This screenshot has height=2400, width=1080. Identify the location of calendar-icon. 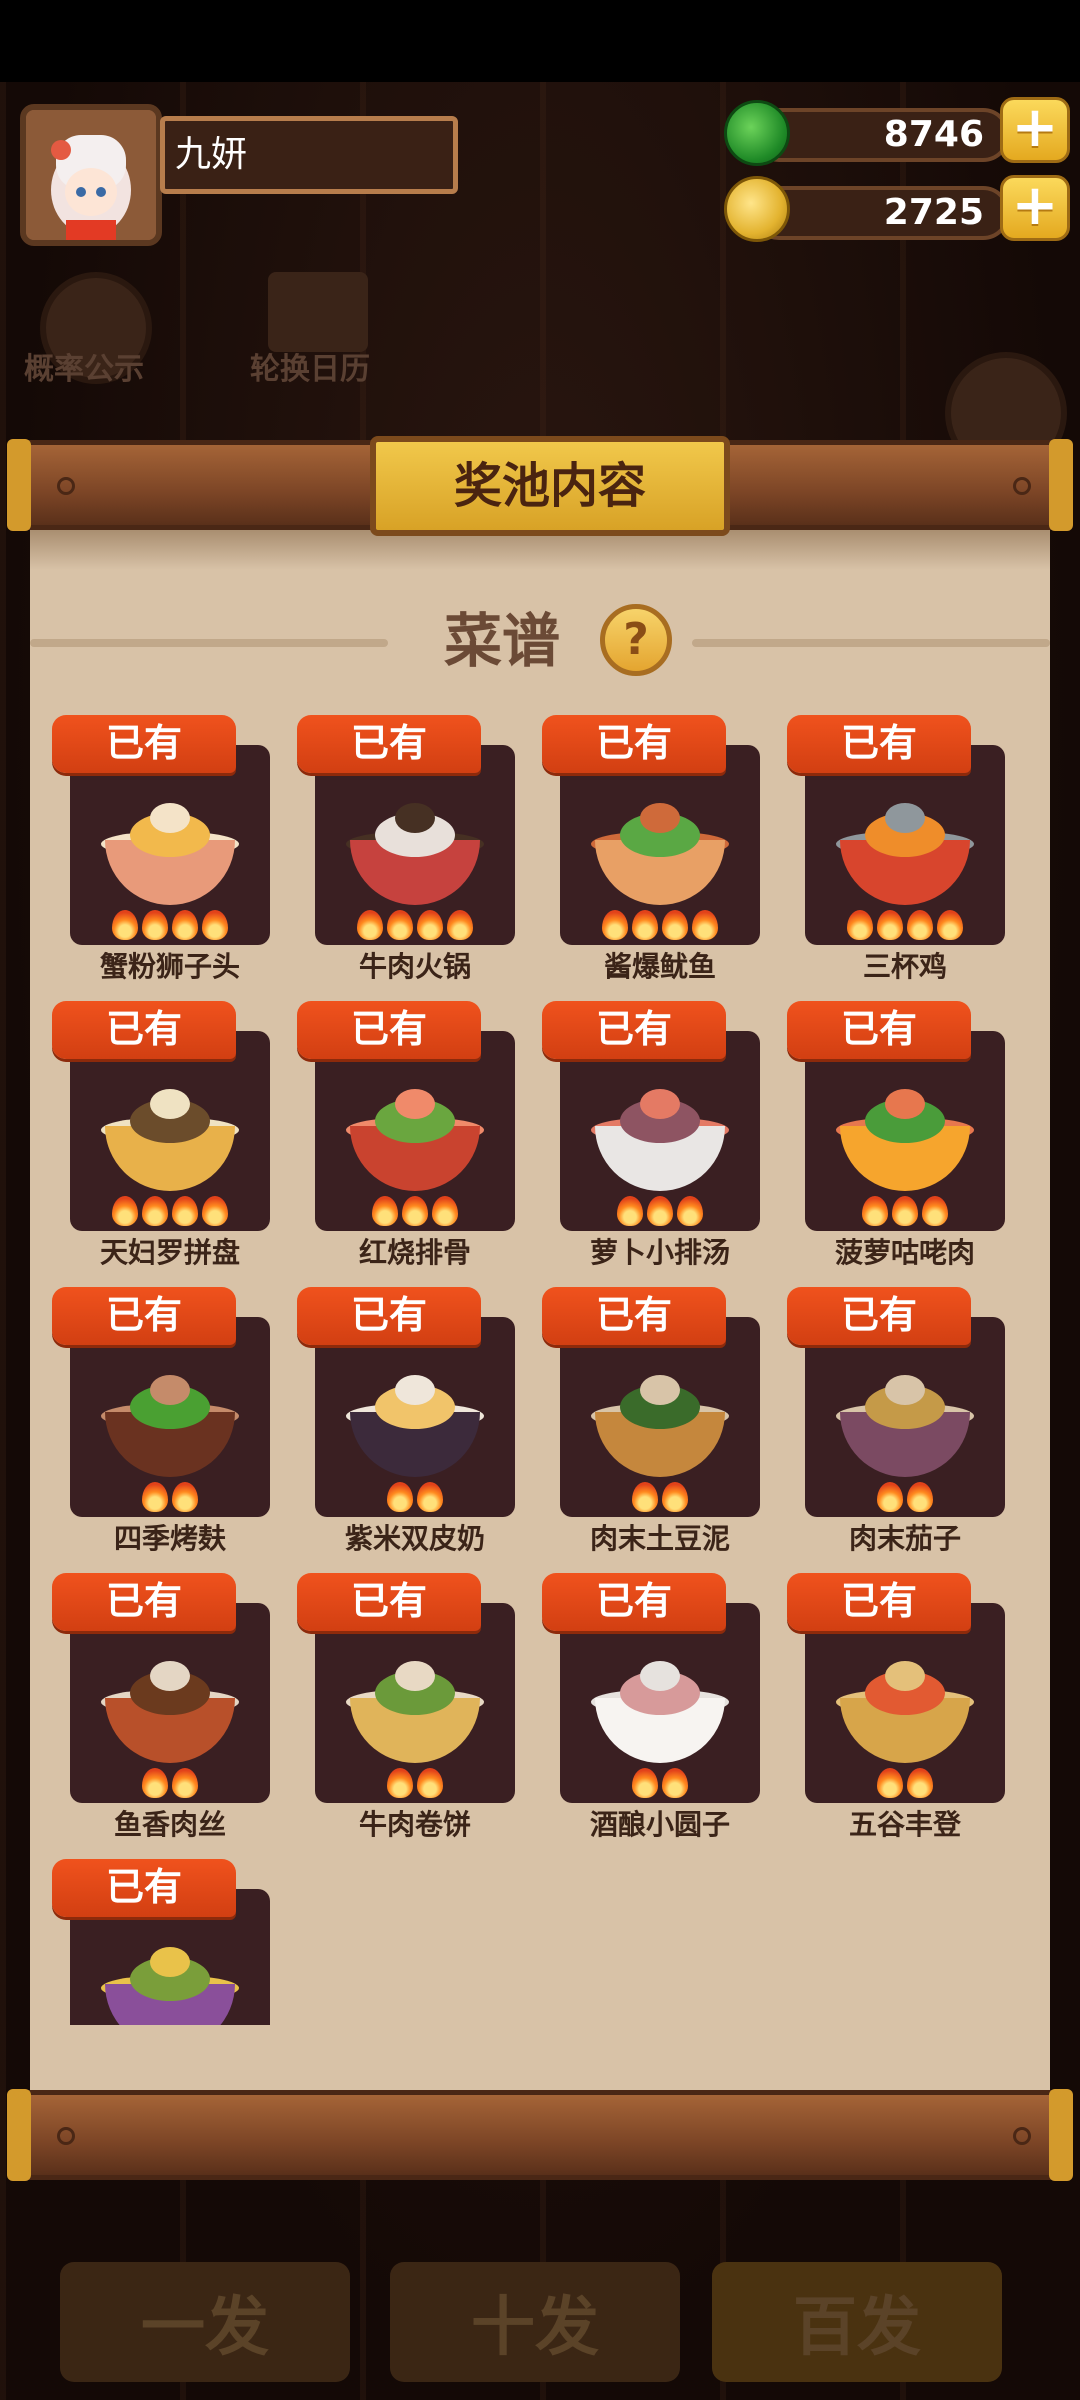
(318, 312).